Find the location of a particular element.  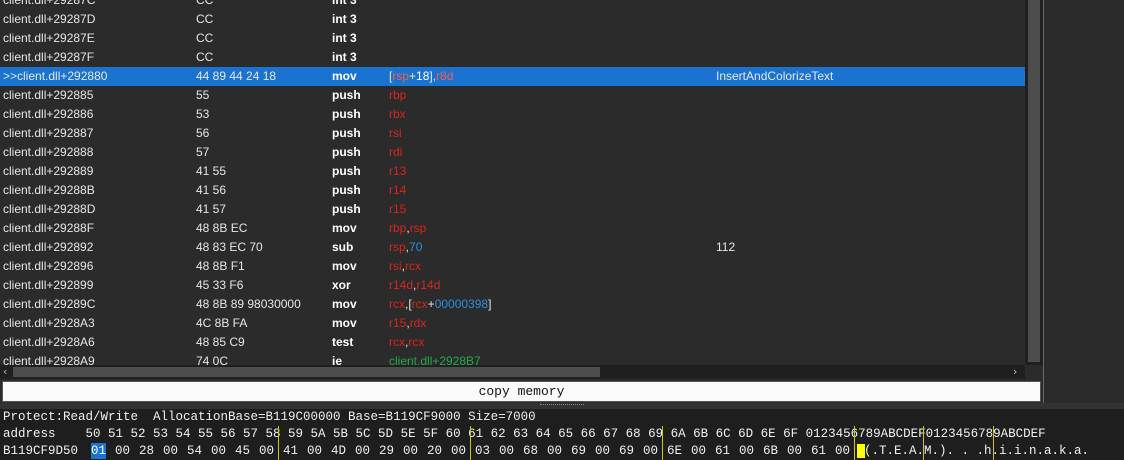

disasm-row: client.dll+292896 48 8B F1 mov rsi,rcx is located at coordinates (512, 266).